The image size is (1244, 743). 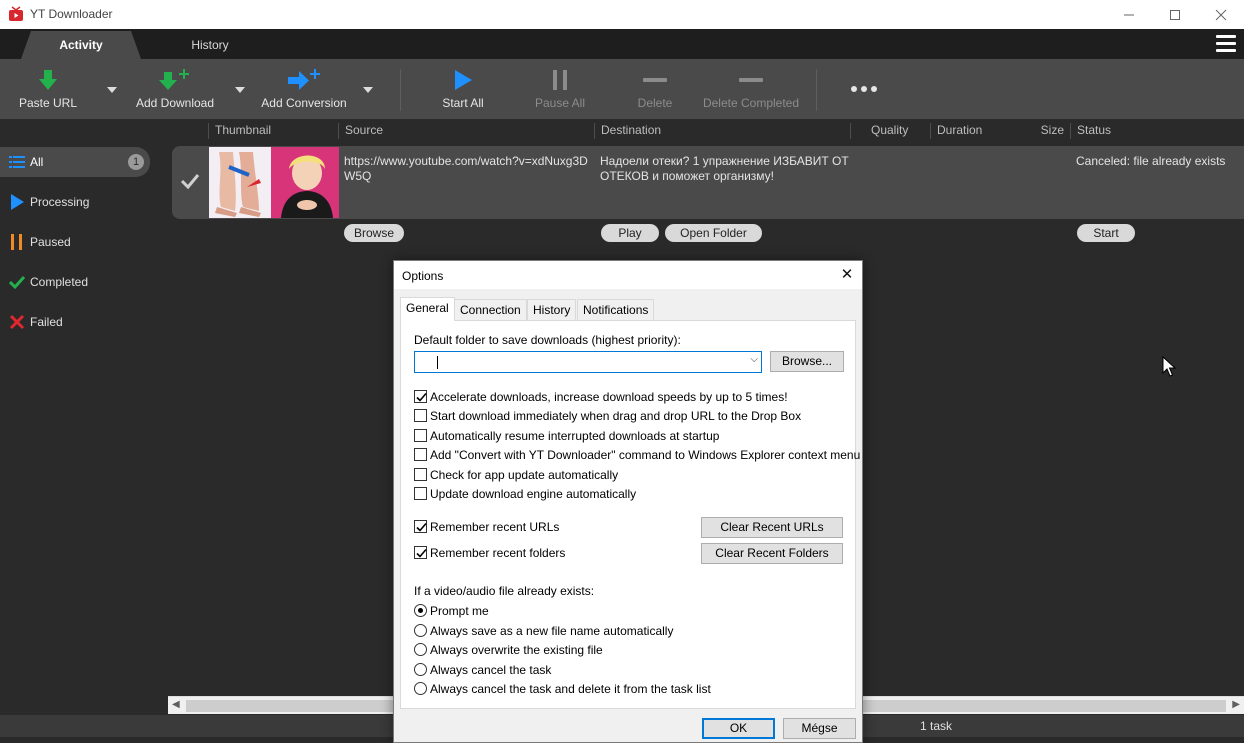 What do you see at coordinates (48, 80) in the screenshot?
I see `download-arrow-icon` at bounding box center [48, 80].